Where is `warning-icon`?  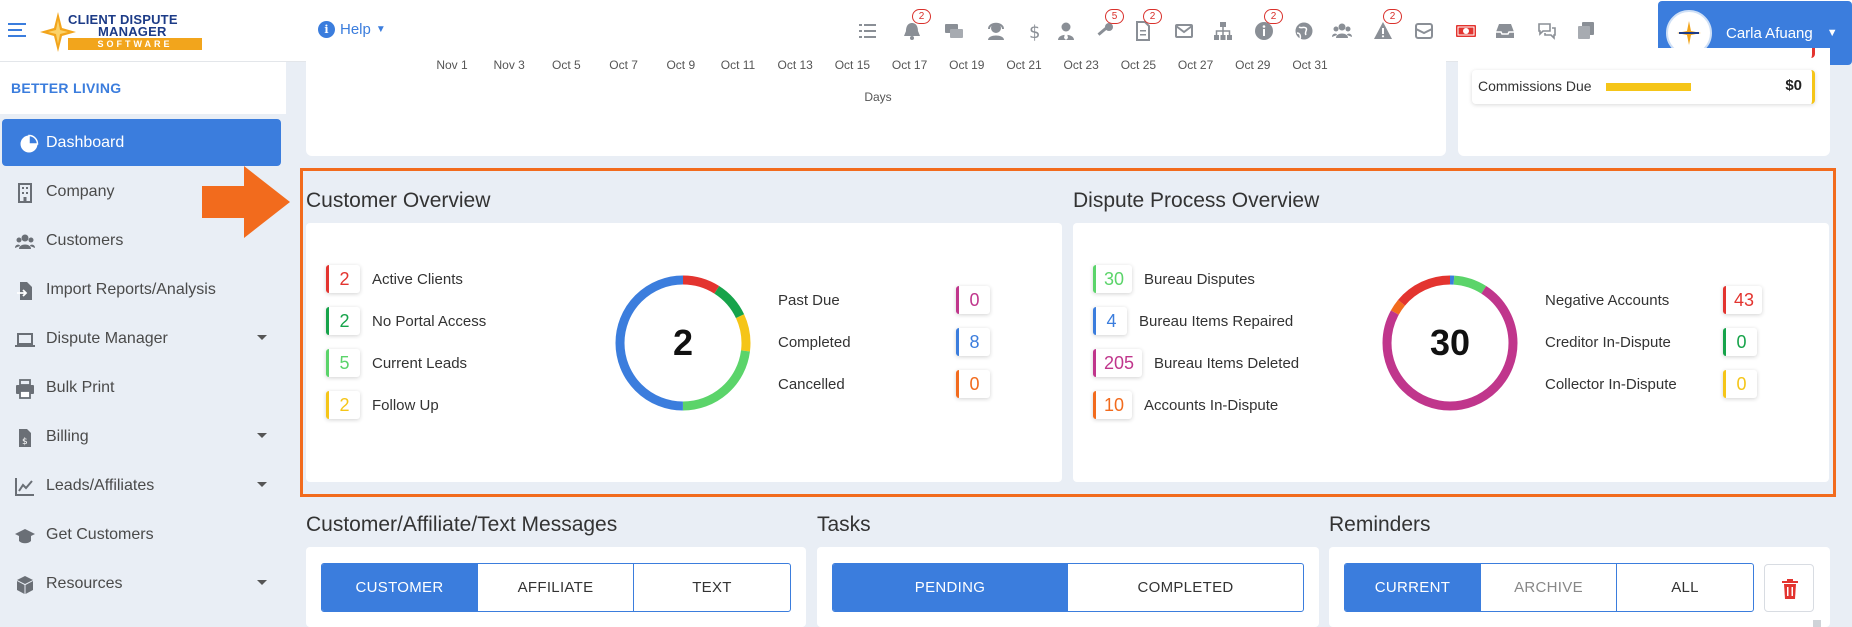 warning-icon is located at coordinates (1383, 30).